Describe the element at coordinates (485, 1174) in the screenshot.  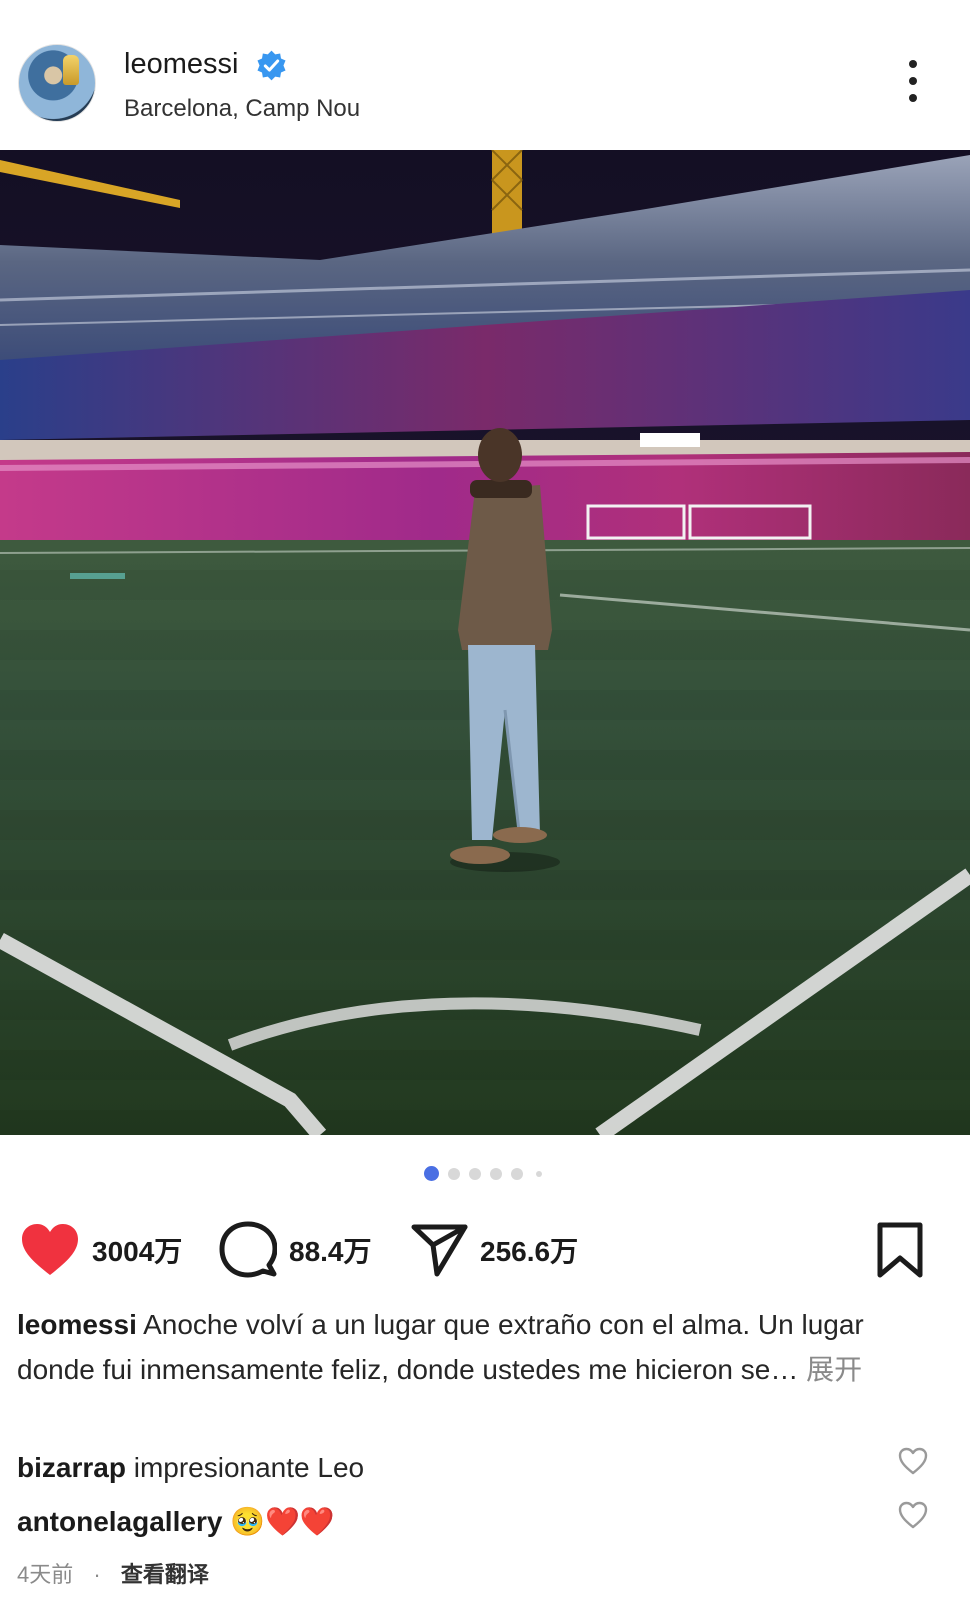
I see `carousel-indicator` at that location.